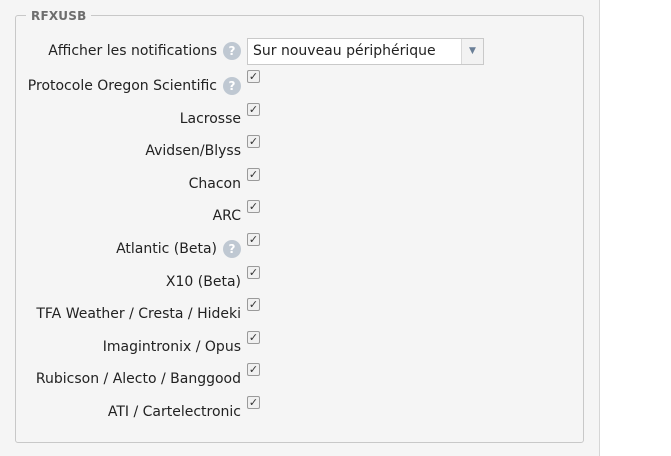 Image resolution: width=671 pixels, height=456 pixels. I want to click on protocol-label: Rubicson / Alecto / Banggood, so click(138, 379).